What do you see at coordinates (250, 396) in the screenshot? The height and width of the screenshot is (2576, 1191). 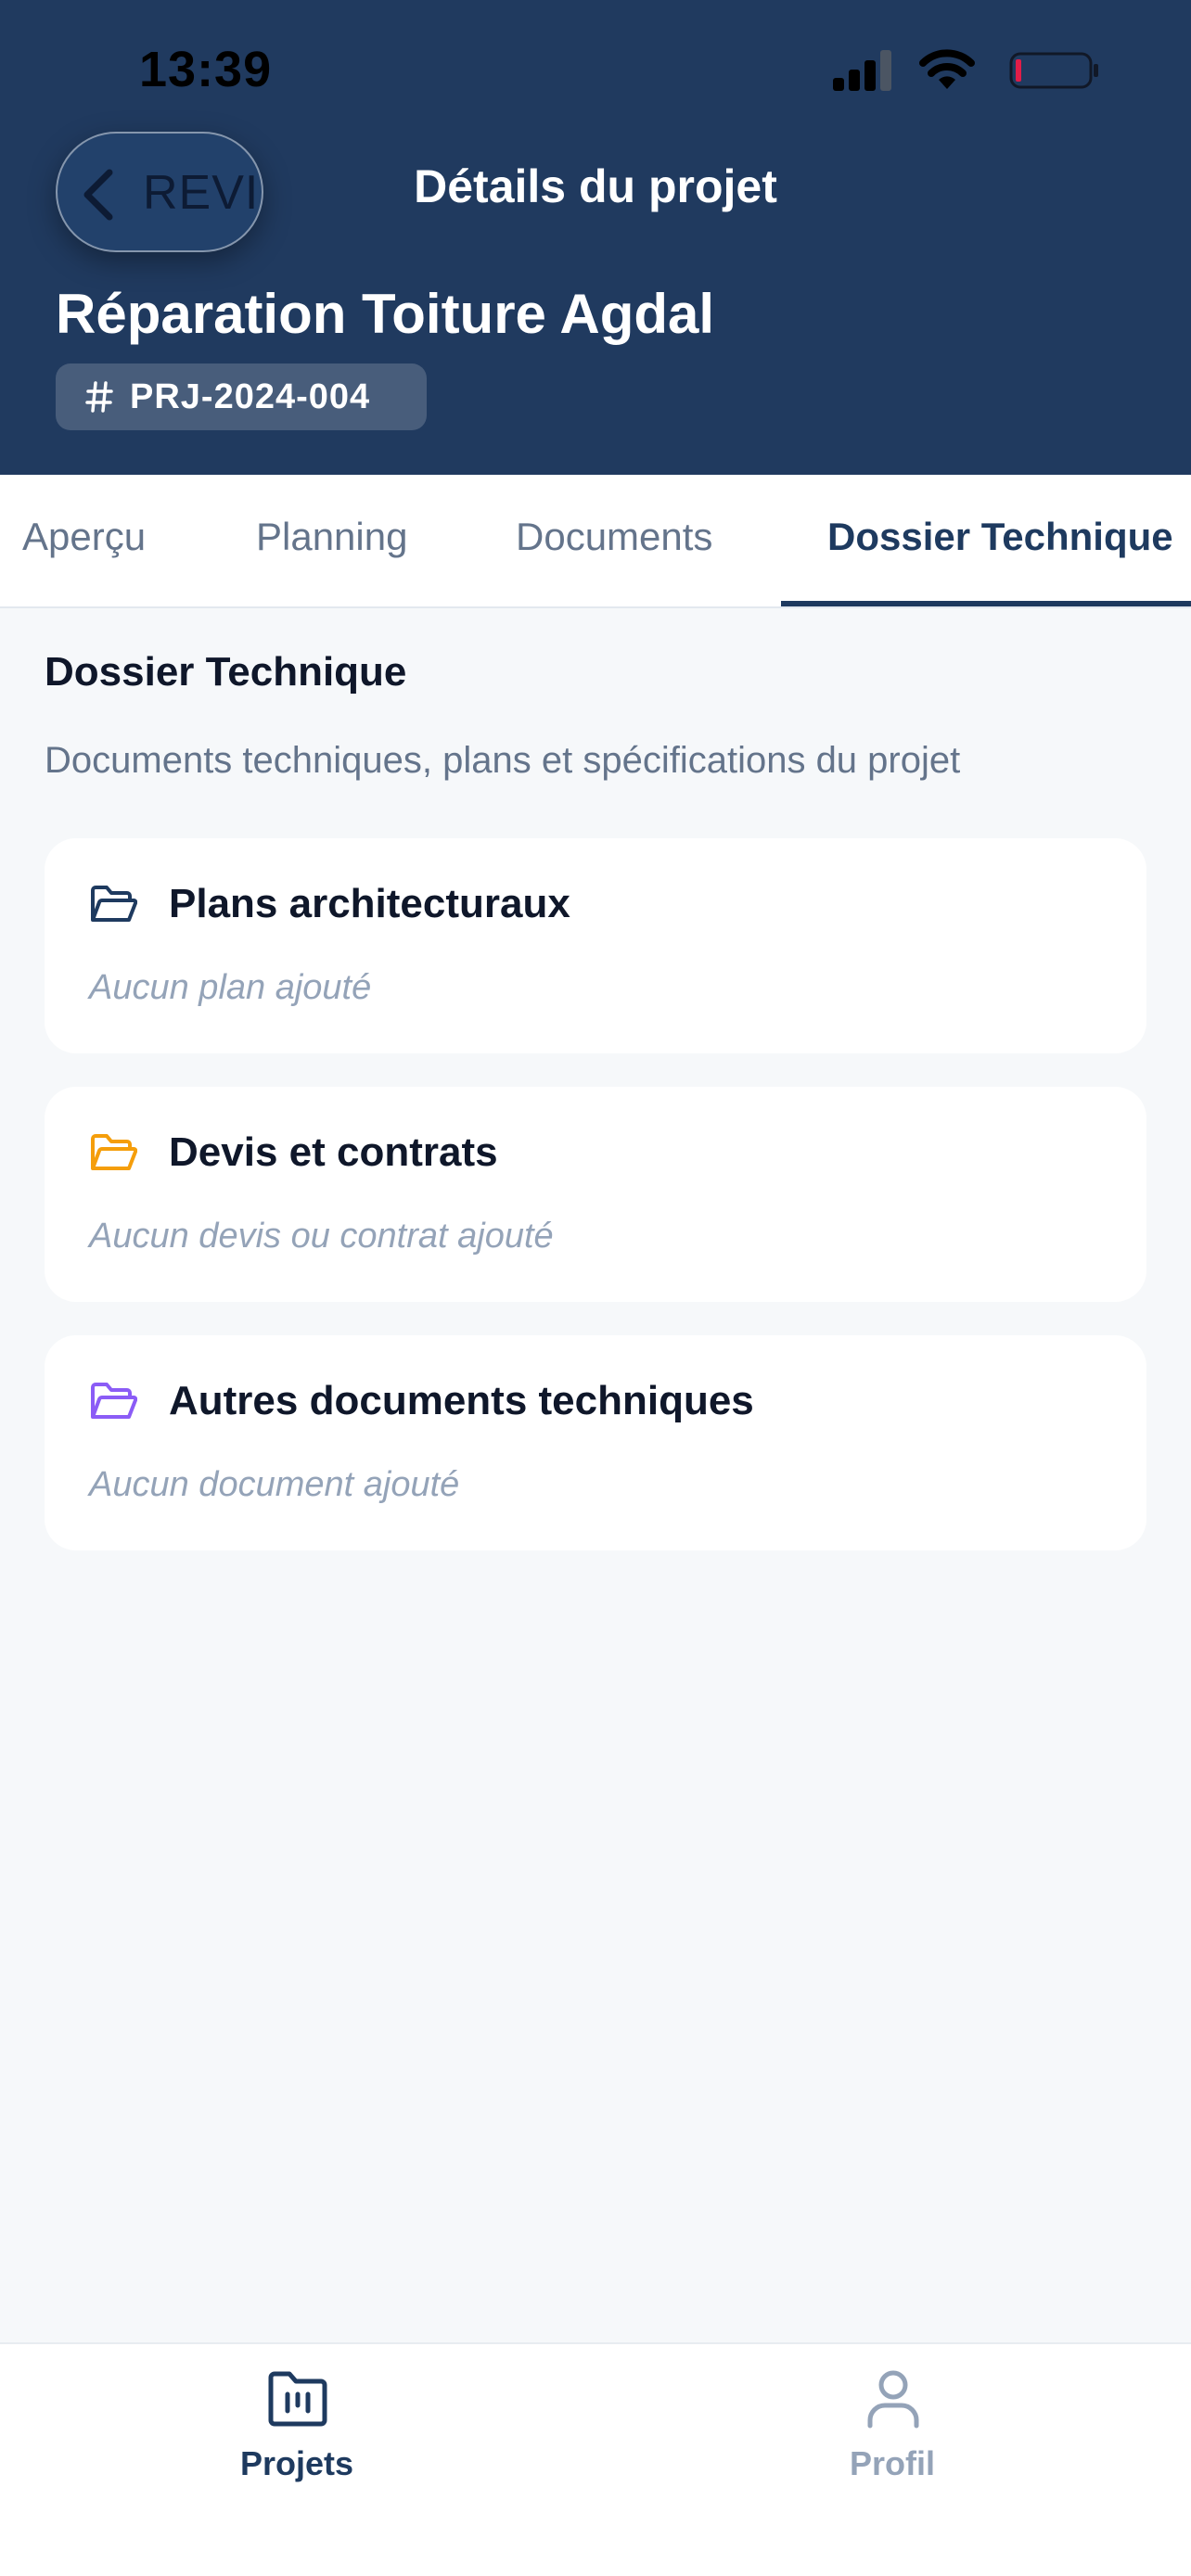 I see `project-code: PRJ-2024-004` at bounding box center [250, 396].